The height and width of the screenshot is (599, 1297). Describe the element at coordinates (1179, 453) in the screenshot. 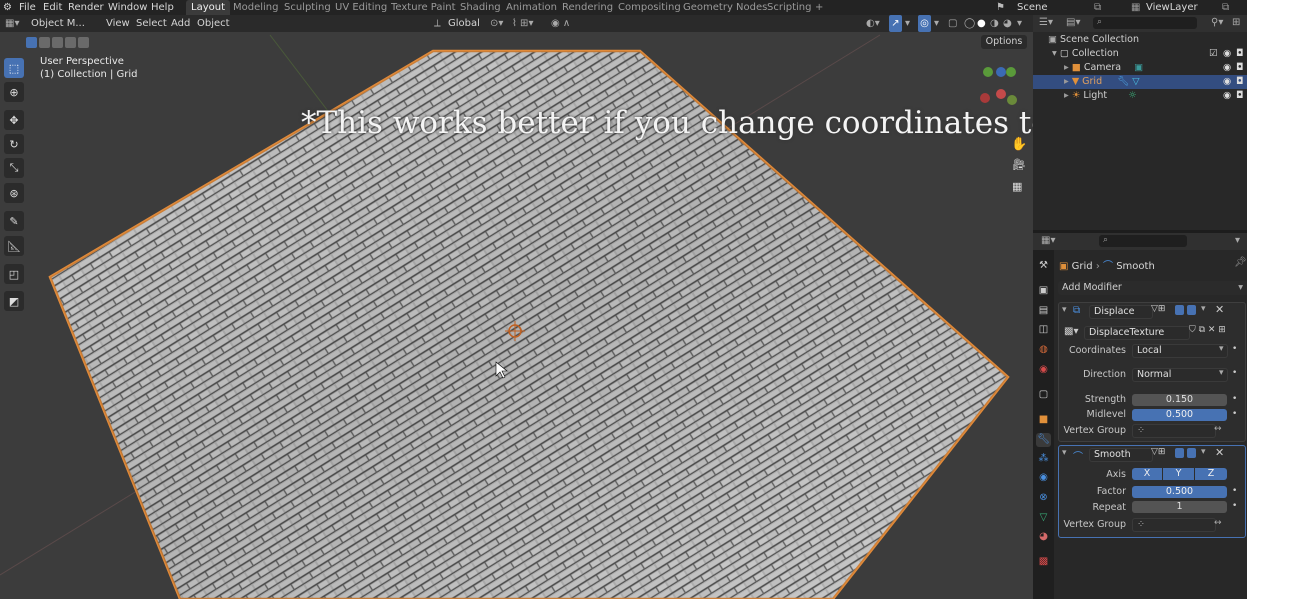

I see `smooth-viewport-toggle-icon` at that location.